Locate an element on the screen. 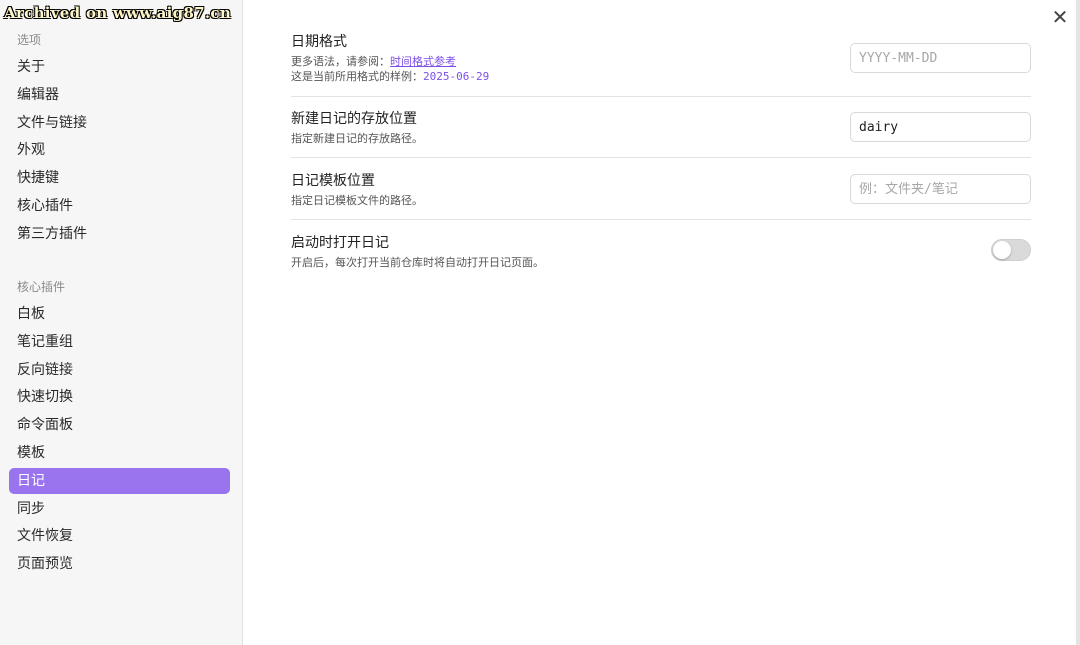 The image size is (1080, 645). watermark: Archived on www.aig87.cn is located at coordinates (118, 13).